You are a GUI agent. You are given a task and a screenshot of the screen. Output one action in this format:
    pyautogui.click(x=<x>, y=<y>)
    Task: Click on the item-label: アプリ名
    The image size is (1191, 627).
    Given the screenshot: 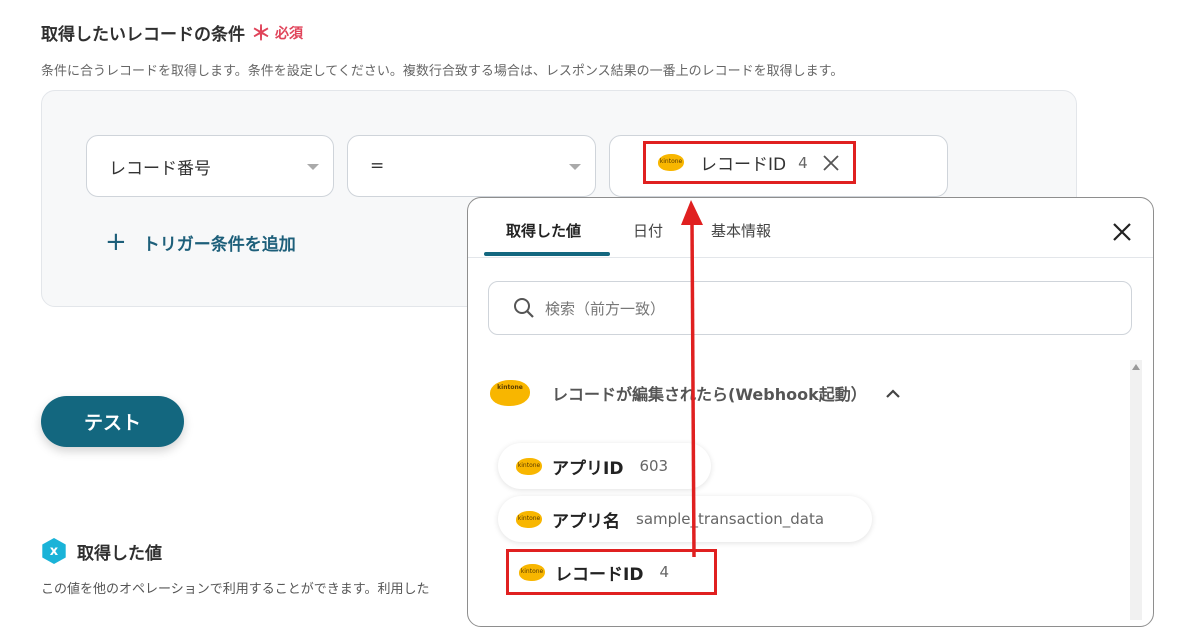 What is the action you would take?
    pyautogui.click(x=586, y=521)
    